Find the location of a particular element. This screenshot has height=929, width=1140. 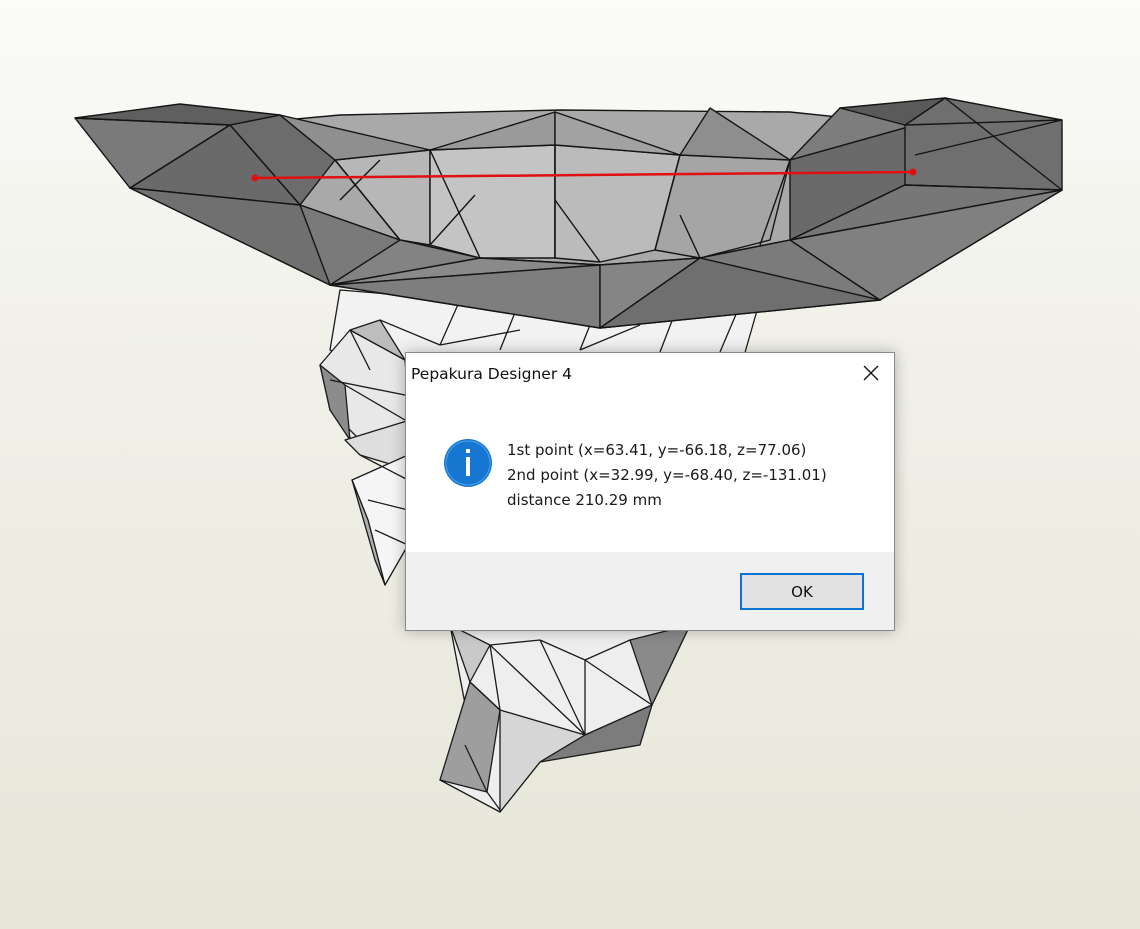

first-point-marker is located at coordinates (255, 178).